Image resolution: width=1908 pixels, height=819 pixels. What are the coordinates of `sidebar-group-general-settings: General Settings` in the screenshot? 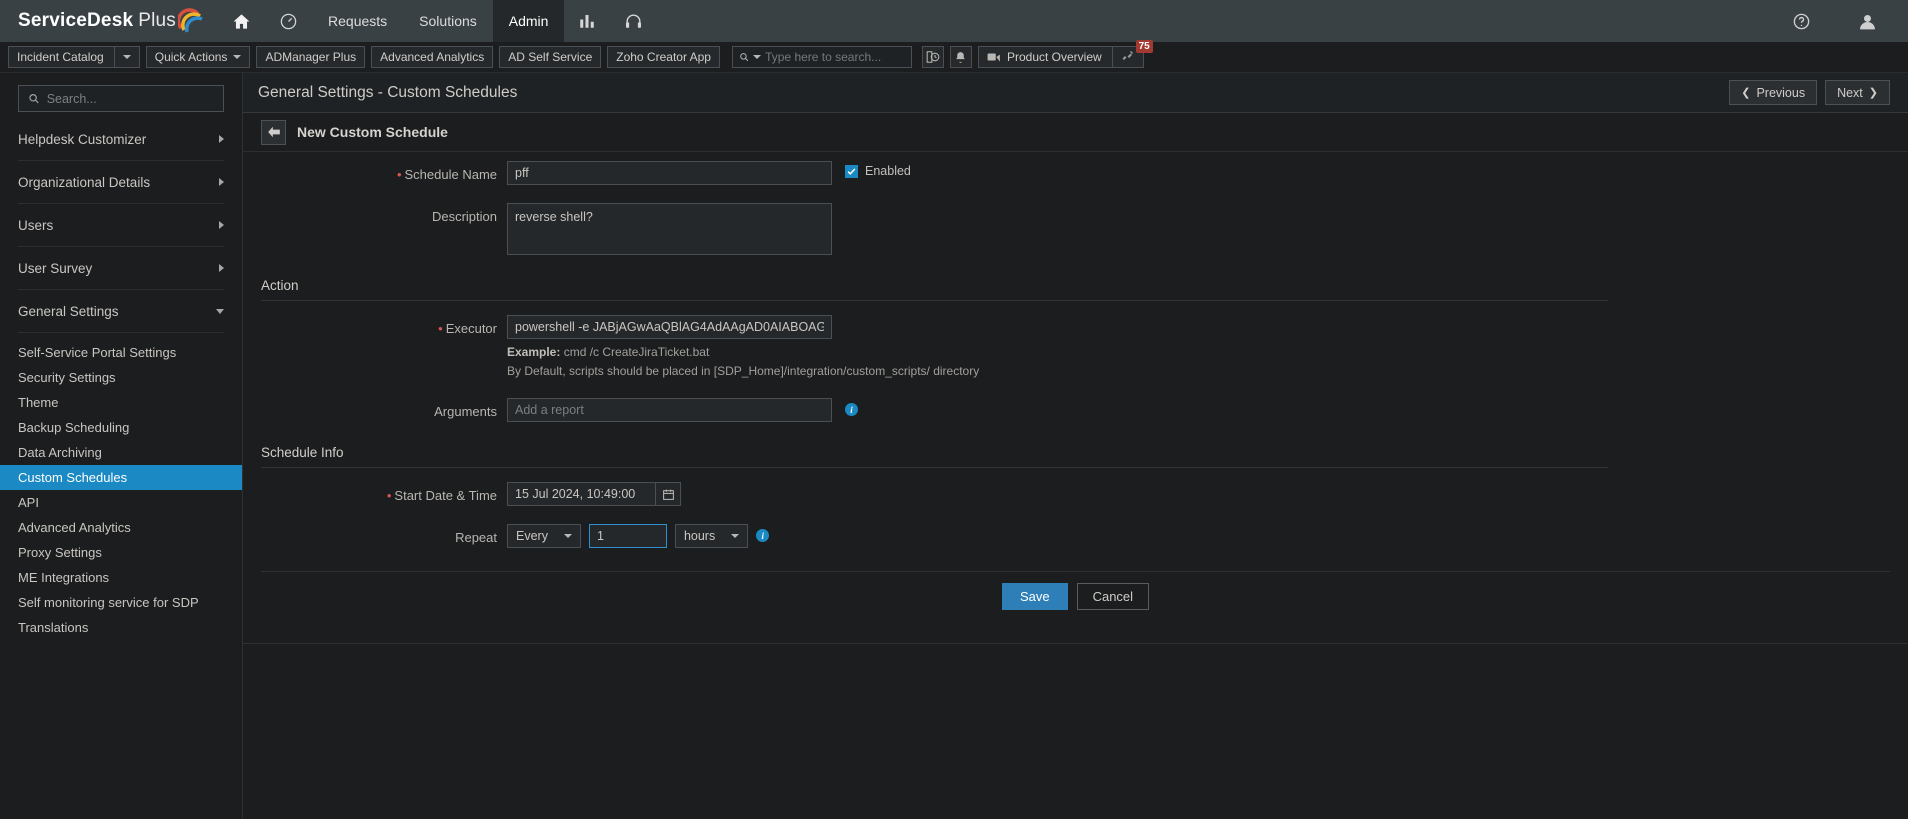 It's located at (121, 311).